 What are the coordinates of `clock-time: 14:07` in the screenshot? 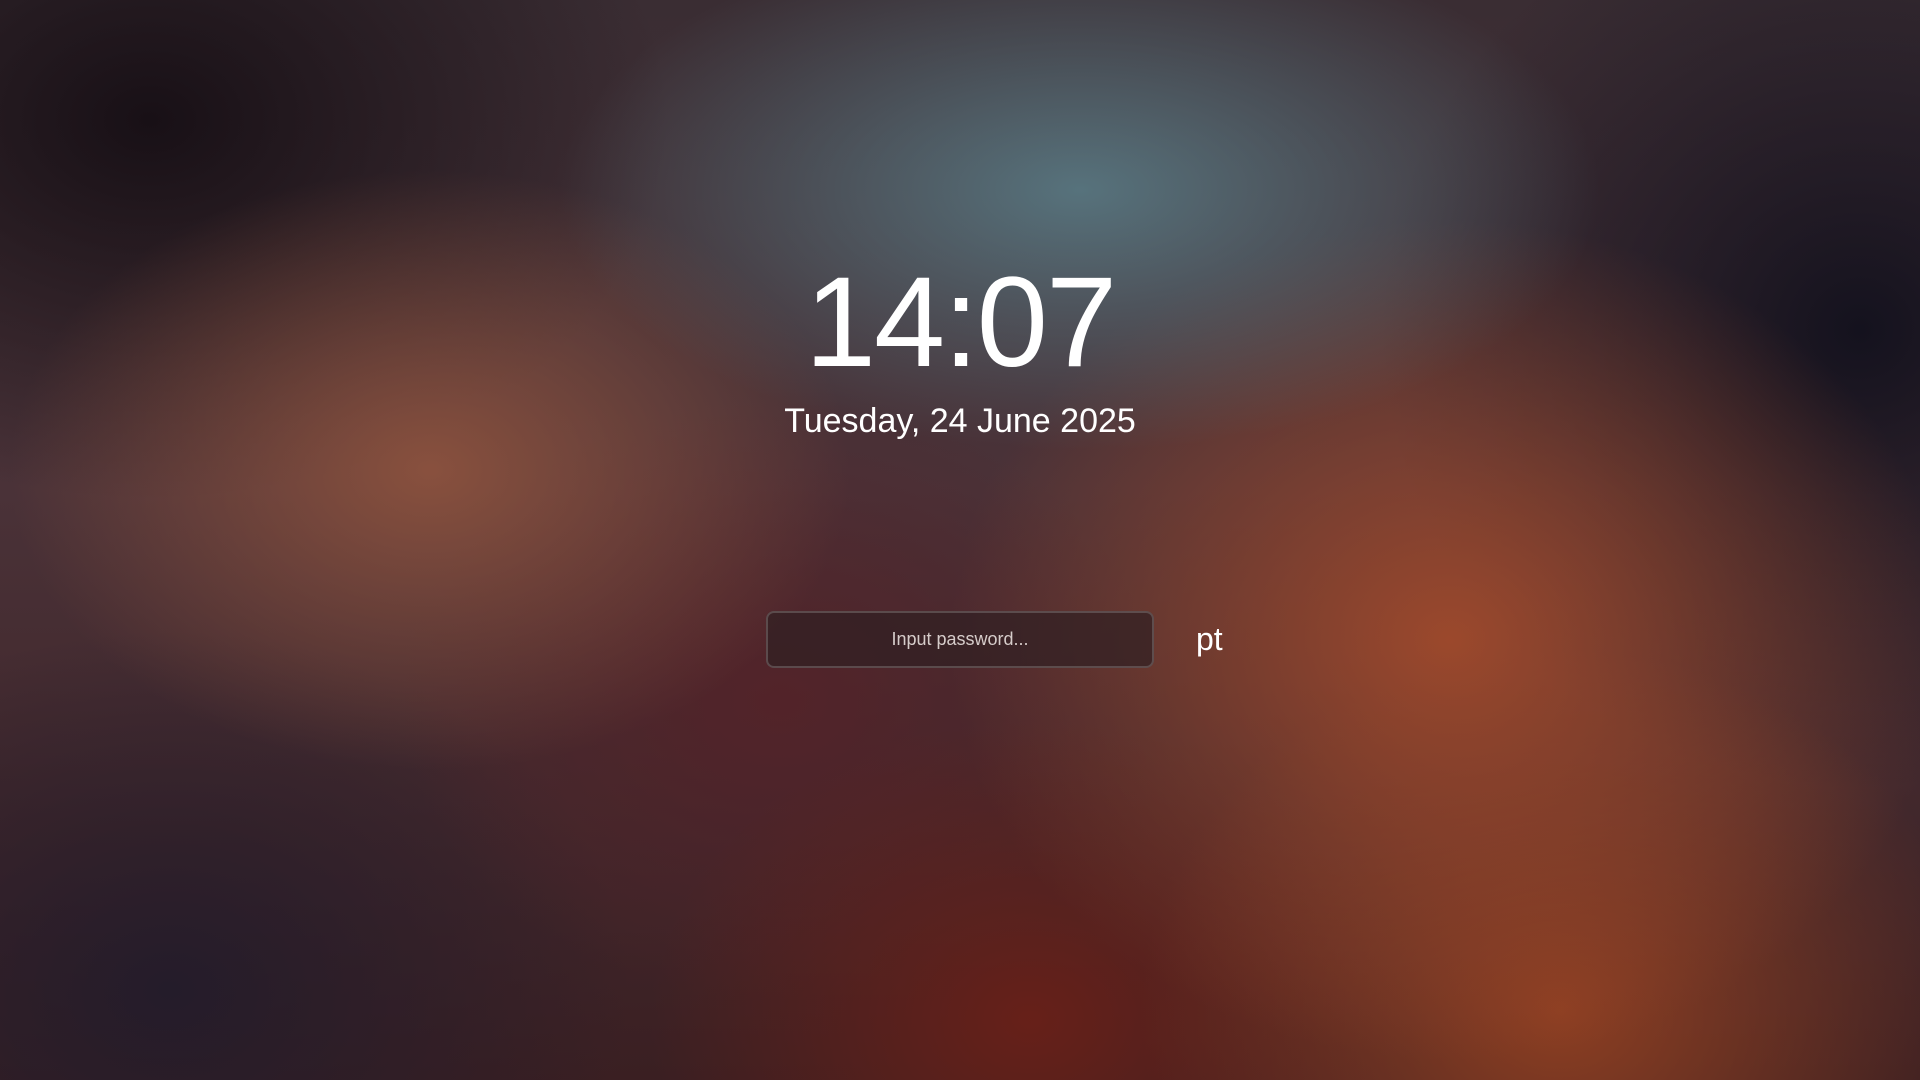 It's located at (960, 322).